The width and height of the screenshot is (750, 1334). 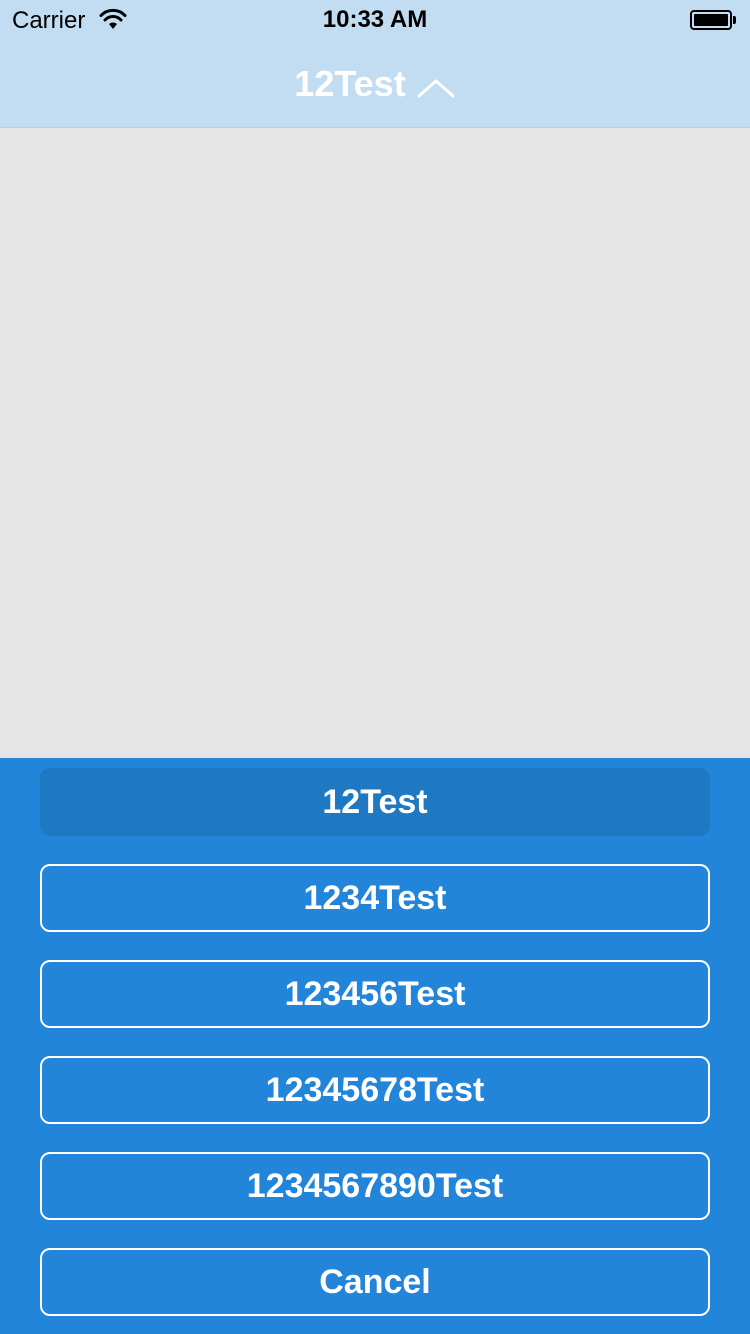 I want to click on status-bar: Carrier 10:33 AM, so click(x=375, y=20).